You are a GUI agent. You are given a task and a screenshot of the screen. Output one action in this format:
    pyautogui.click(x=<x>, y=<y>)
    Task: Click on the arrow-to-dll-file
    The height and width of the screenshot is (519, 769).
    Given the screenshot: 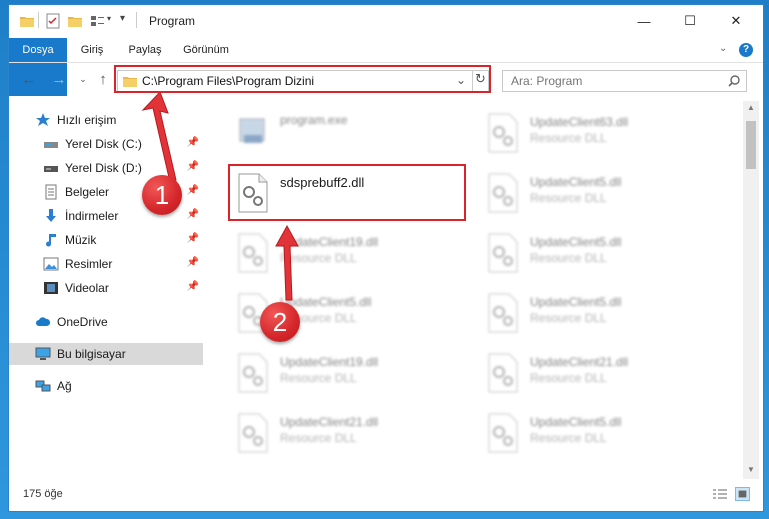 What is the action you would take?
    pyautogui.click(x=287, y=262)
    